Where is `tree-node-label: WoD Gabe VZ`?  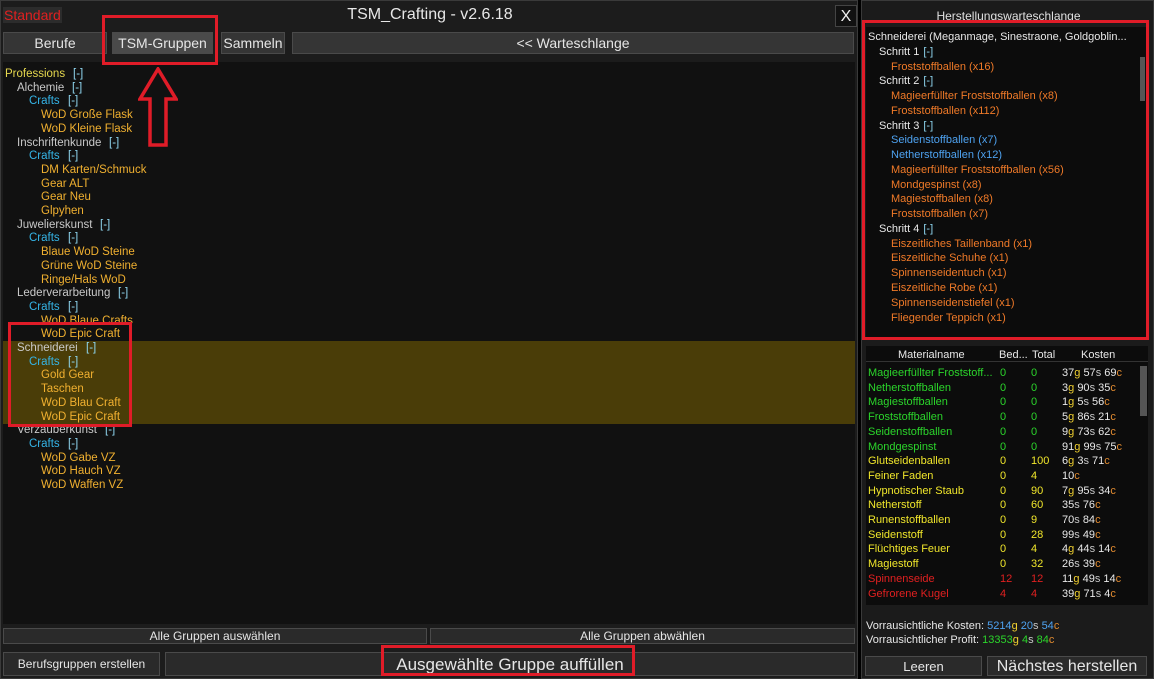 tree-node-label: WoD Gabe VZ is located at coordinates (78, 458).